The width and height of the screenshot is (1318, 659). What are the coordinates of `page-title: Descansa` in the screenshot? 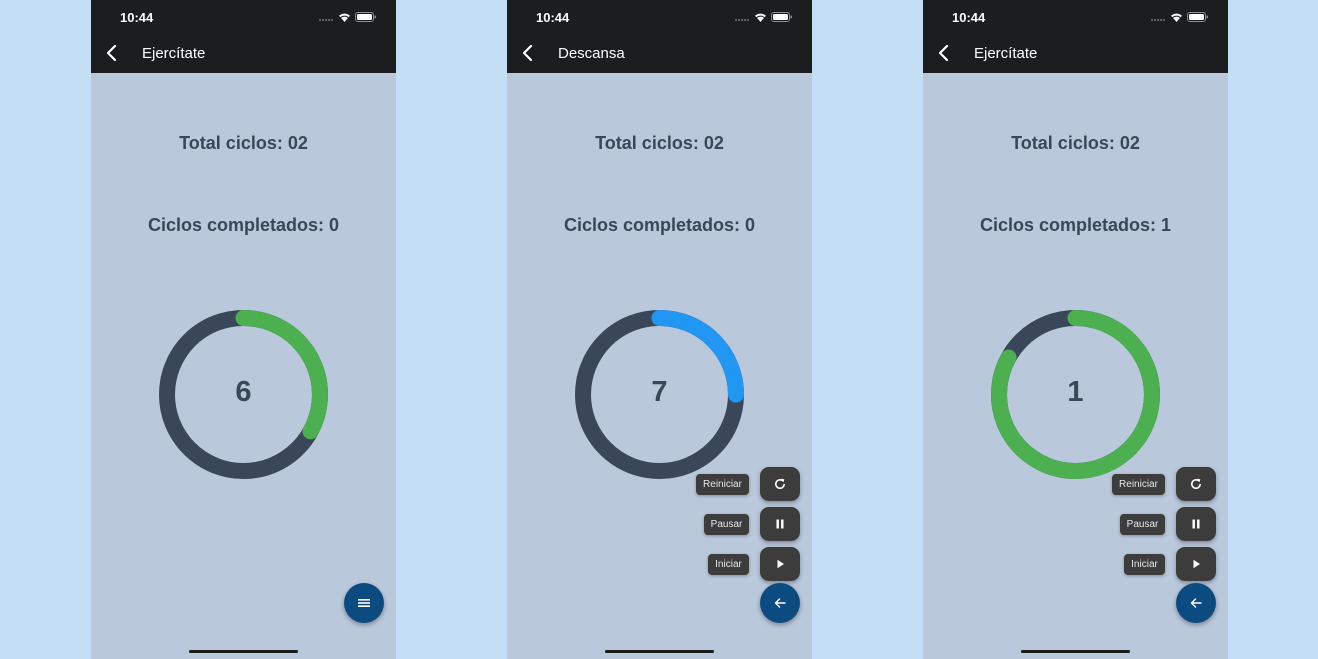 It's located at (591, 53).